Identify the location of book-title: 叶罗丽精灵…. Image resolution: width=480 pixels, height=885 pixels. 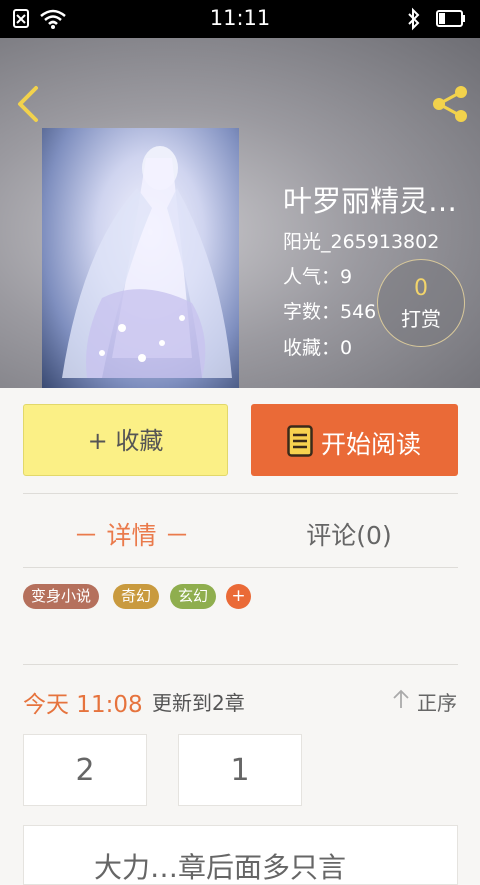
(370, 201).